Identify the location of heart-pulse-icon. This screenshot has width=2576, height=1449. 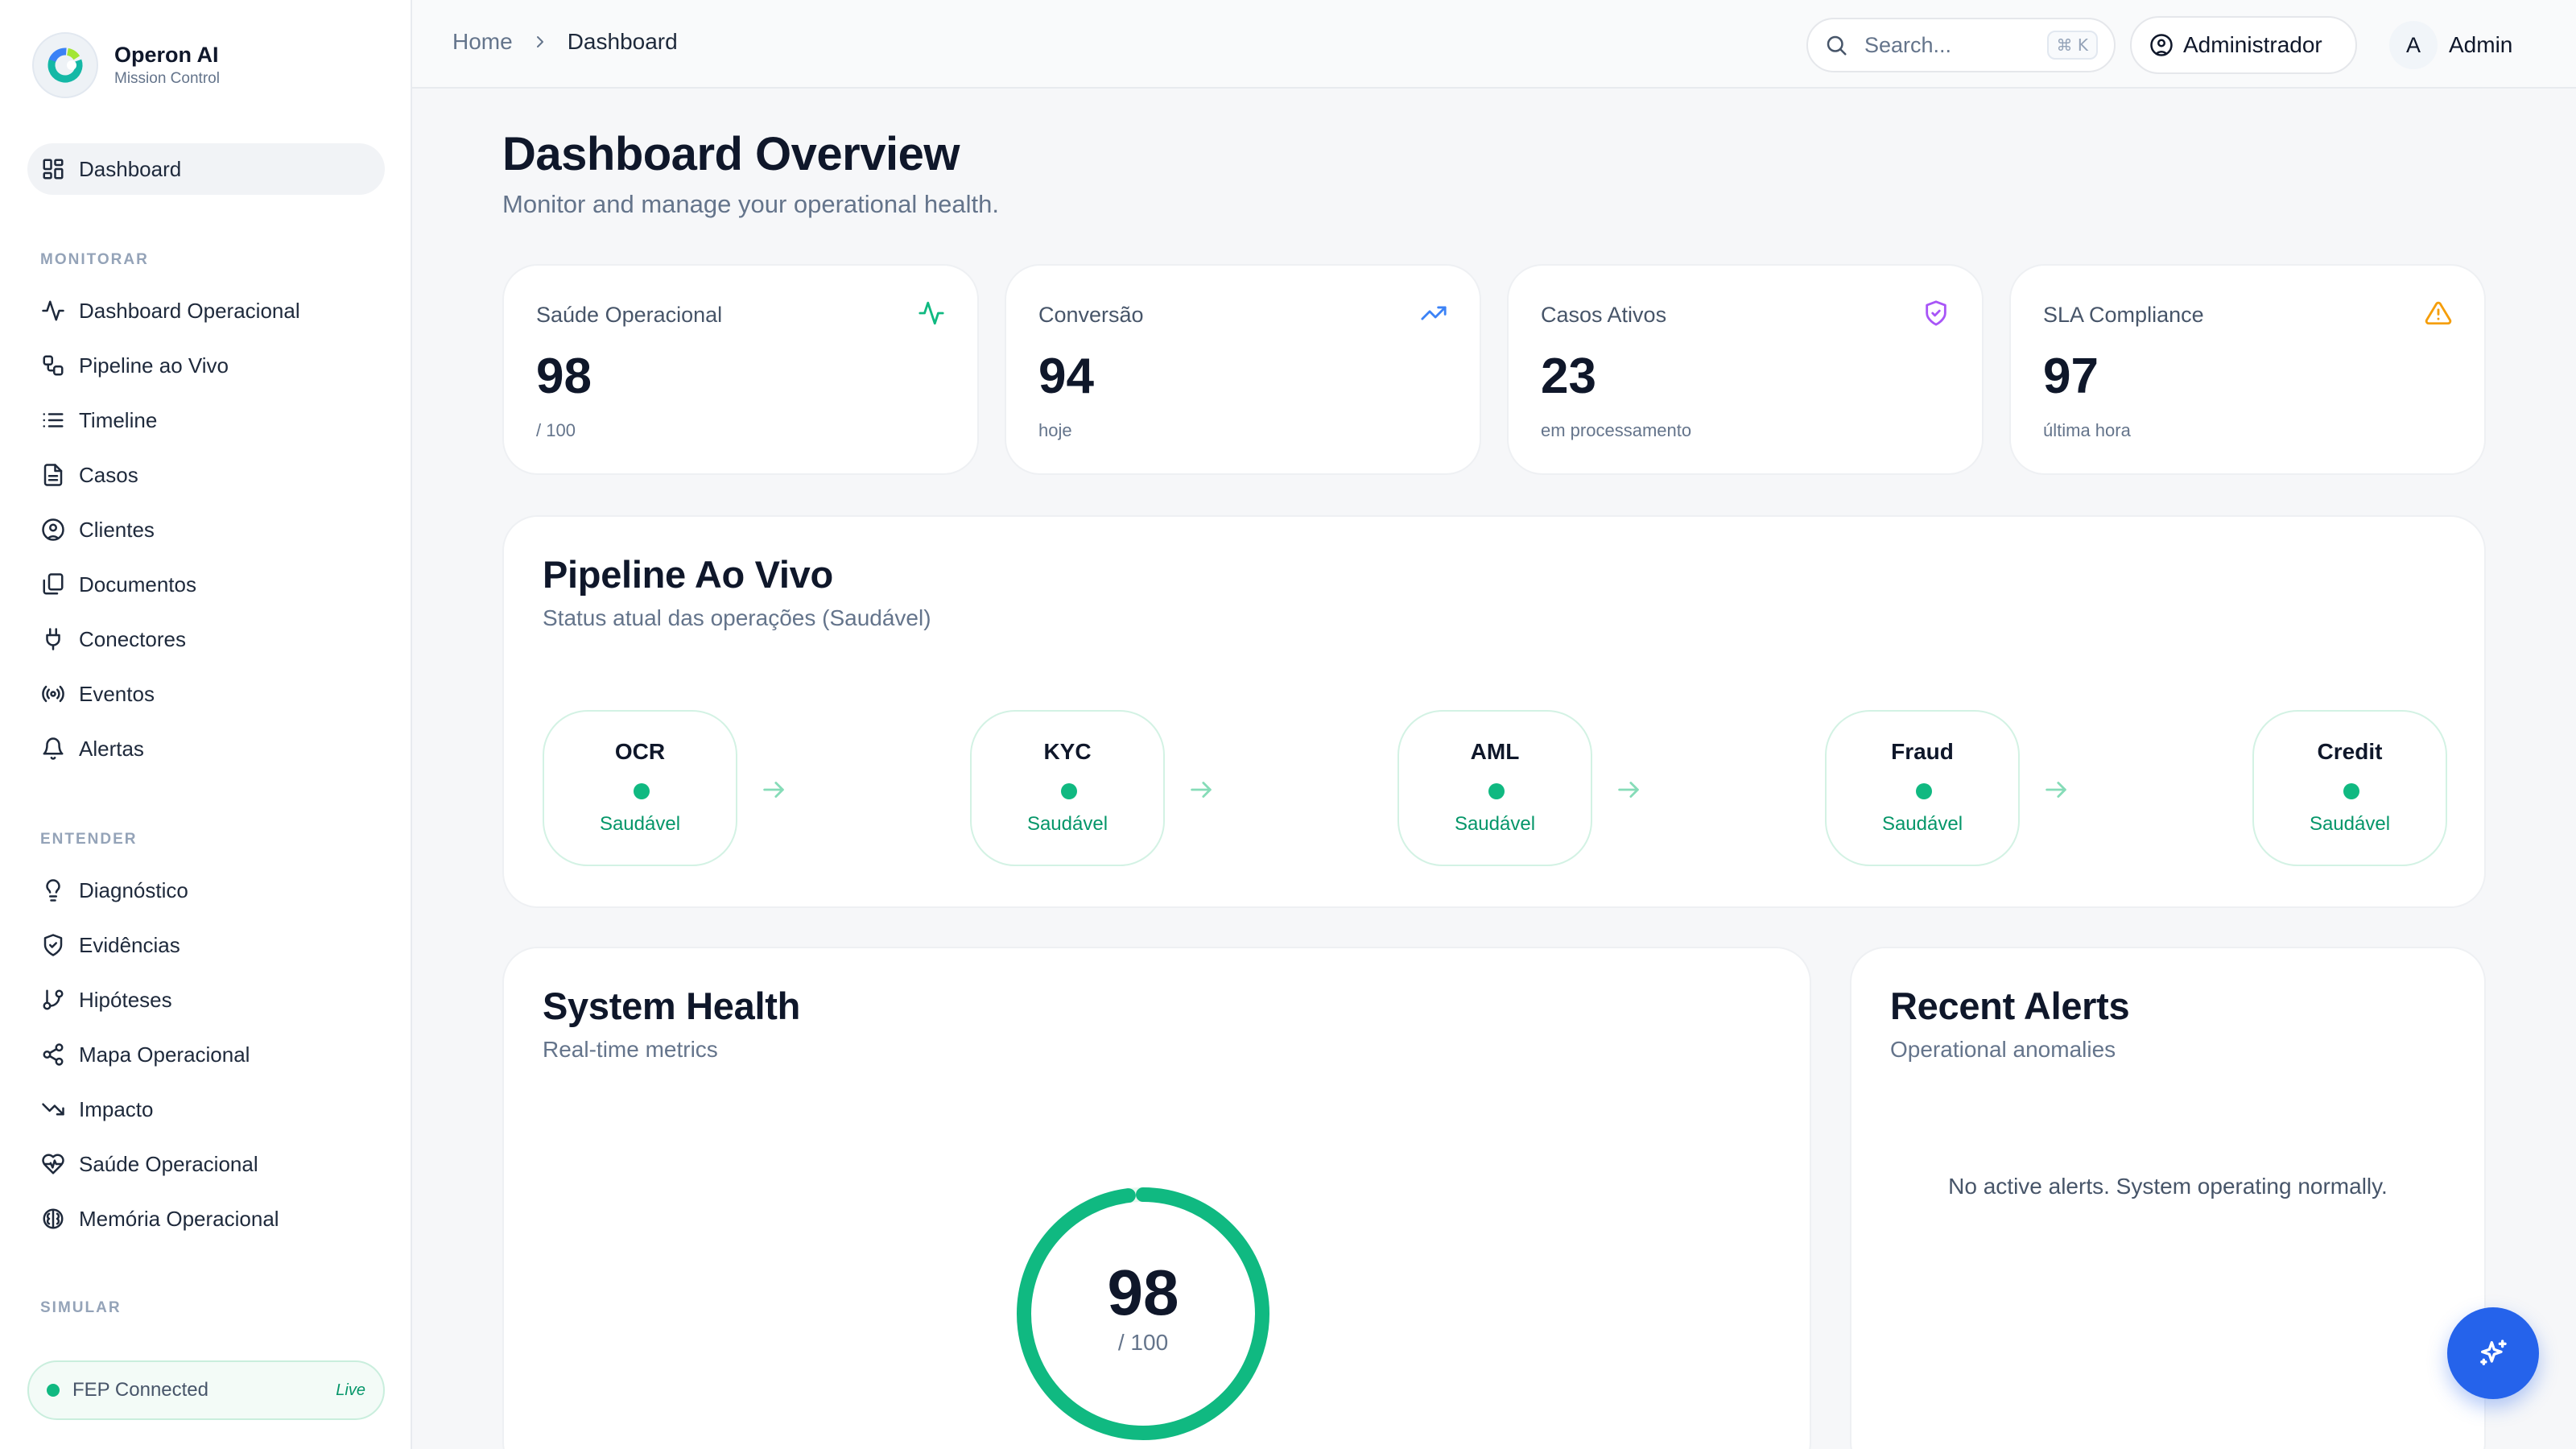
(53, 1164).